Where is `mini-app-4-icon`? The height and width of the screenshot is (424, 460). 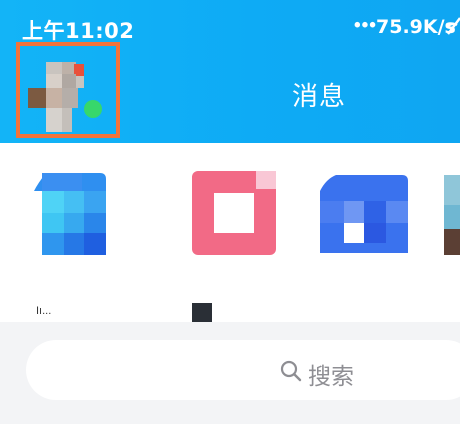
mini-app-4-icon is located at coordinates (452, 215).